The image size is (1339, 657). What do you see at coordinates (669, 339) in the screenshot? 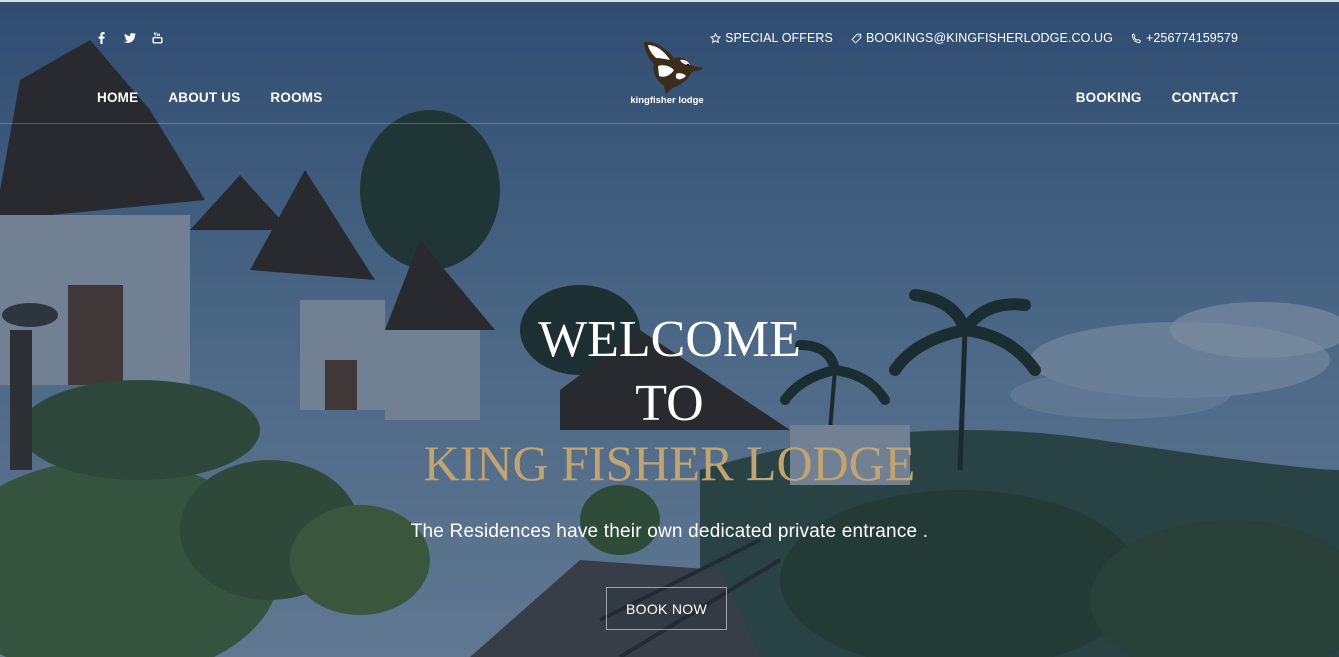
I see `hero-title-welcome: WELCOME` at bounding box center [669, 339].